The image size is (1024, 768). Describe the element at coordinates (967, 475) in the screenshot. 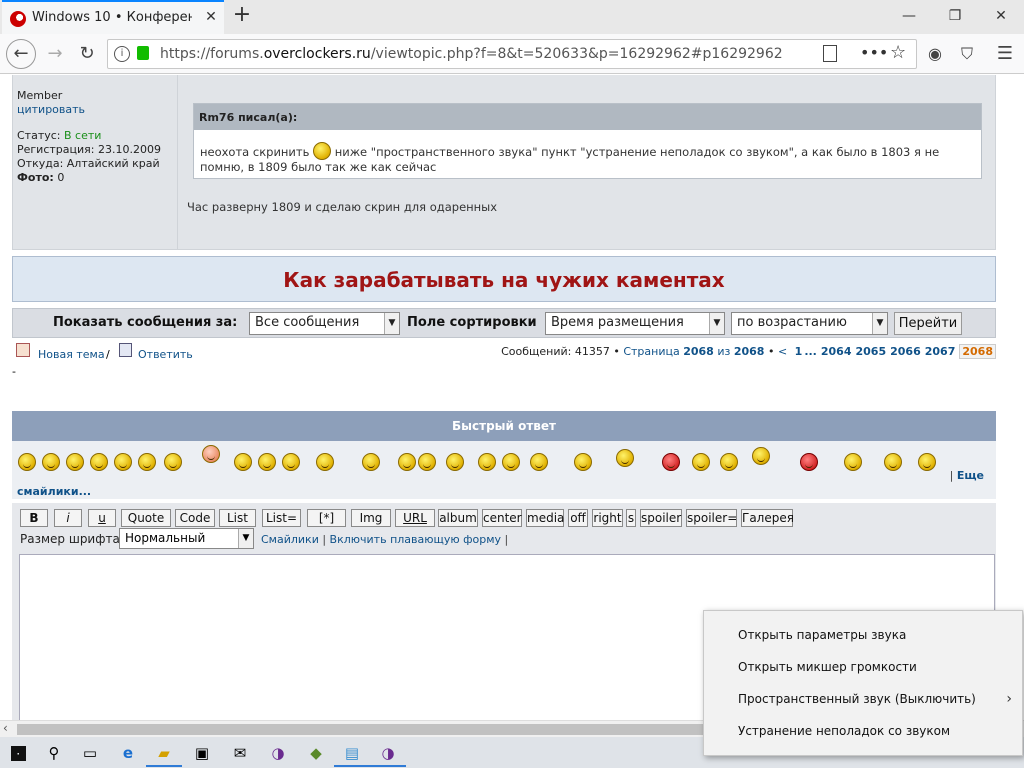

I see `more-smileys-link: | Еще` at that location.